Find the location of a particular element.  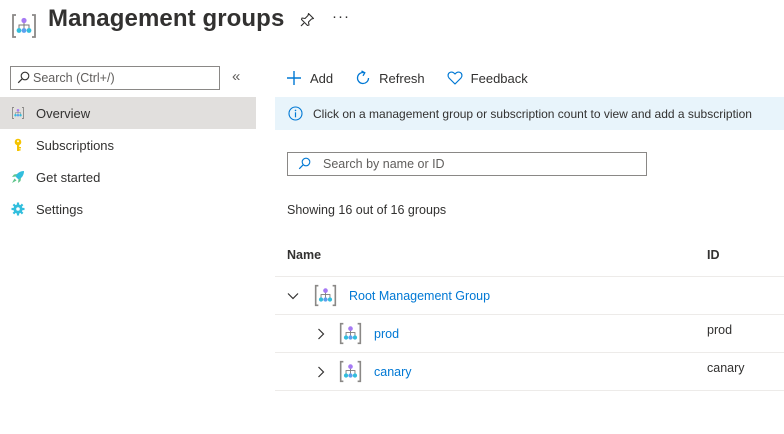

key-icon is located at coordinates (18, 145).